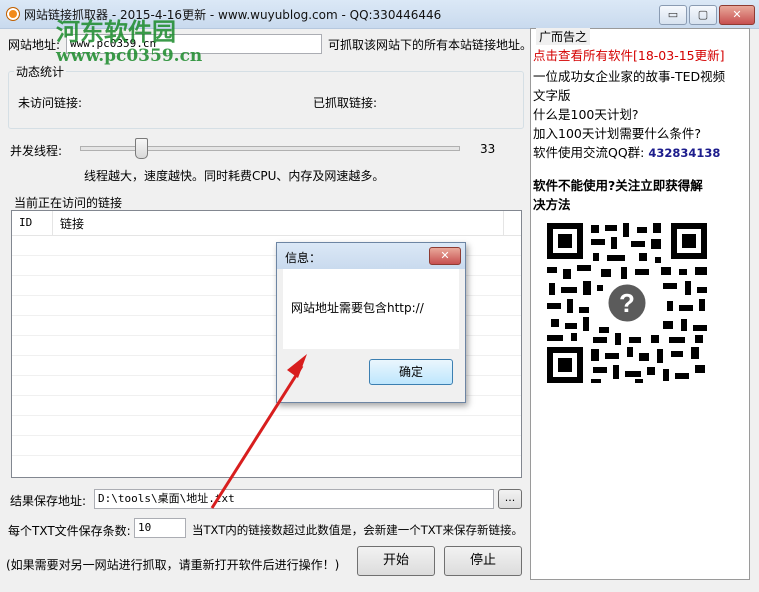 The height and width of the screenshot is (592, 759). Describe the element at coordinates (411, 372) in the screenshot. I see `dialog-ok-button: 确定` at that location.